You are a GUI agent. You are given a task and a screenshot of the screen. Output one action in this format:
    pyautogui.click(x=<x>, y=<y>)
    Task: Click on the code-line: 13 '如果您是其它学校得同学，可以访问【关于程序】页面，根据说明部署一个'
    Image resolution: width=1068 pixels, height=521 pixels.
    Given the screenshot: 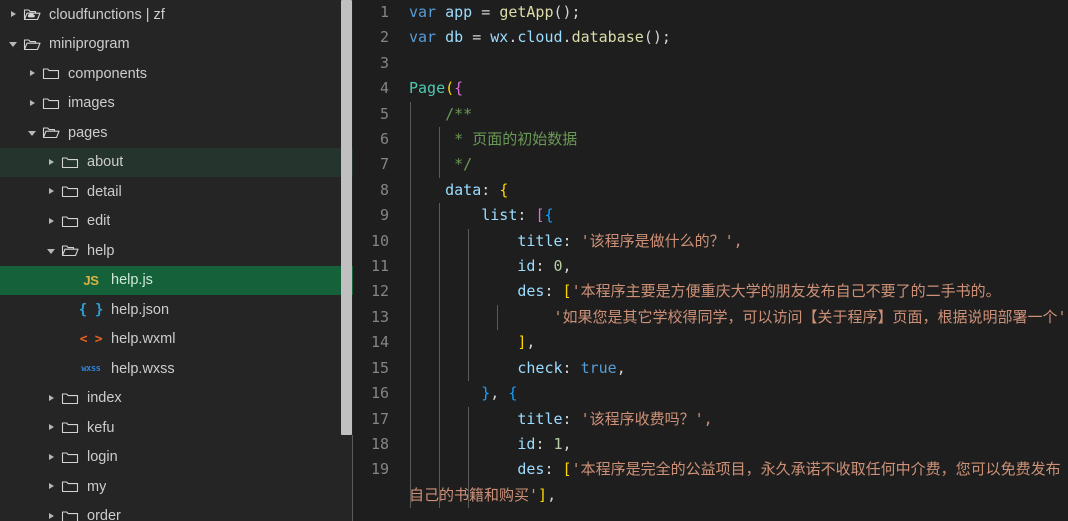 What is the action you would take?
    pyautogui.click(x=710, y=317)
    